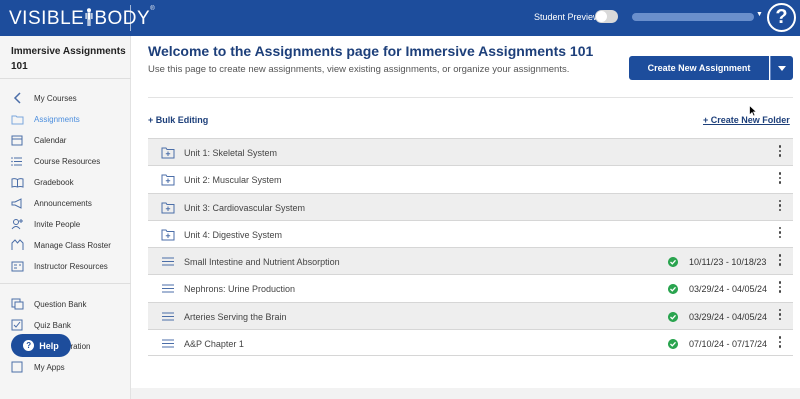 Image resolution: width=800 pixels, height=399 pixels. What do you see at coordinates (470, 178) in the screenshot?
I see `folder-row: Unit 2: Muscular System` at bounding box center [470, 178].